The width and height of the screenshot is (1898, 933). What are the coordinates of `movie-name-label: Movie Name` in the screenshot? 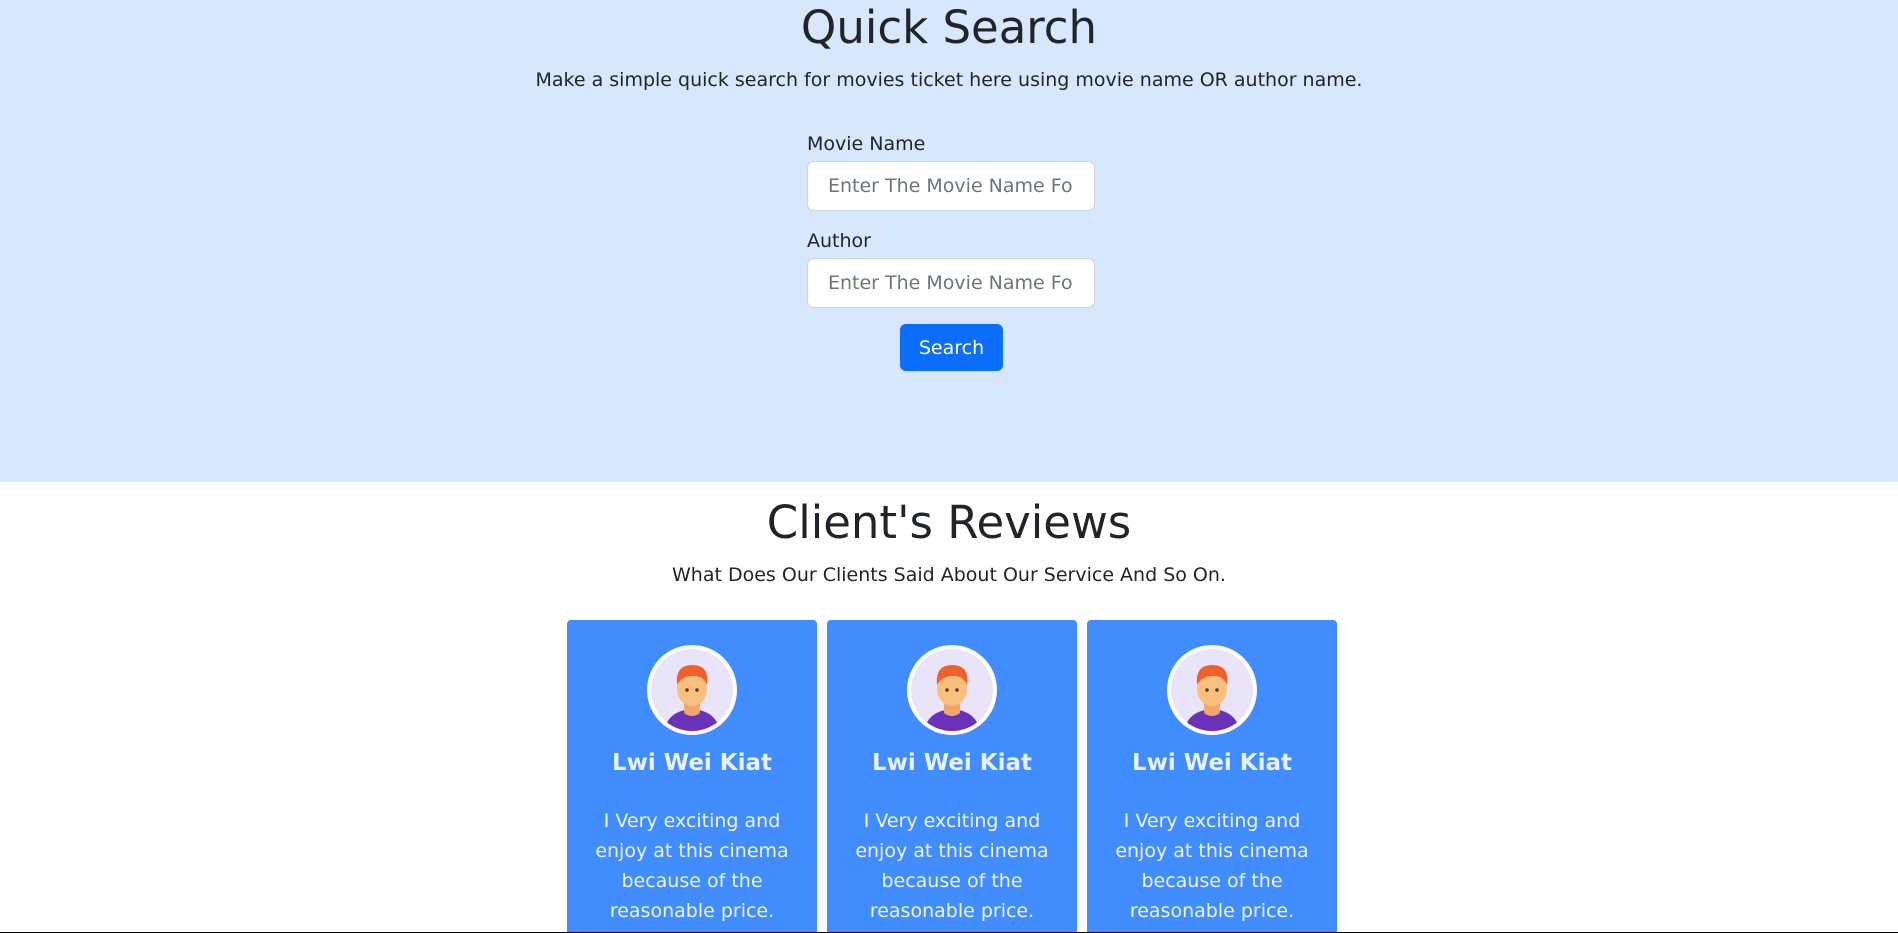 It's located at (866, 144).